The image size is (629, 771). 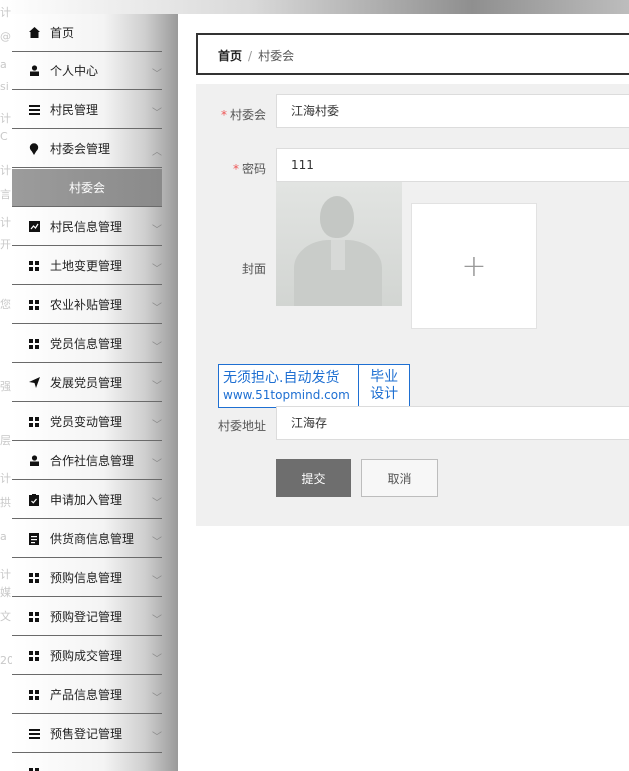 I want to click on sidebar-item-label: 村民信息管理, so click(x=86, y=227).